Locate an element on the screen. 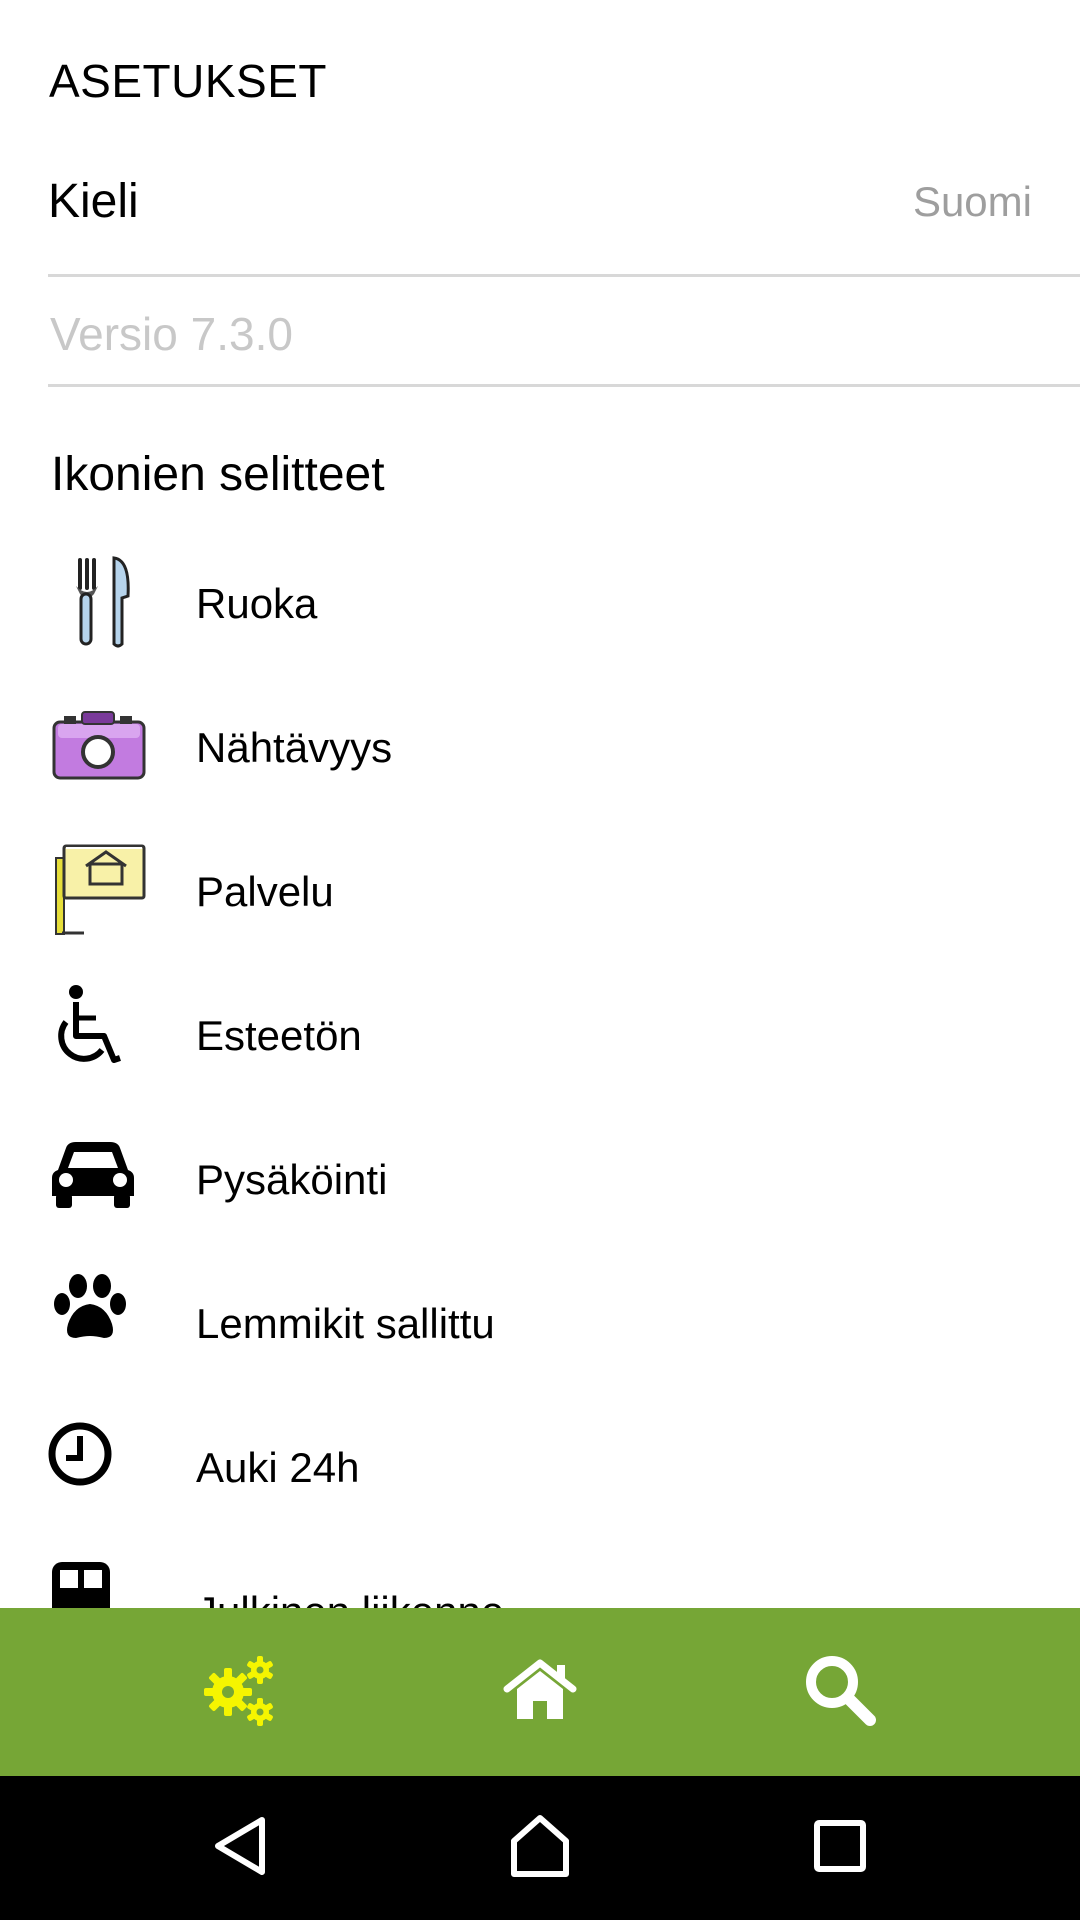 Image resolution: width=1080 pixels, height=1920 pixels. legend-item-label: Lemmikit sallittu is located at coordinates (345, 1323).